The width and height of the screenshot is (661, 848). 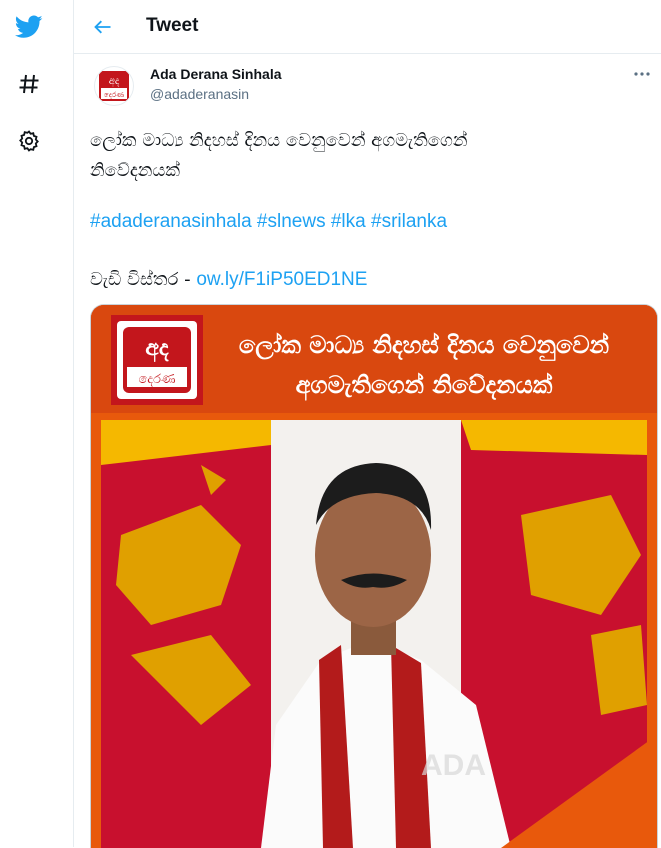 I want to click on hashtag-link: #lka, so click(x=348, y=221).